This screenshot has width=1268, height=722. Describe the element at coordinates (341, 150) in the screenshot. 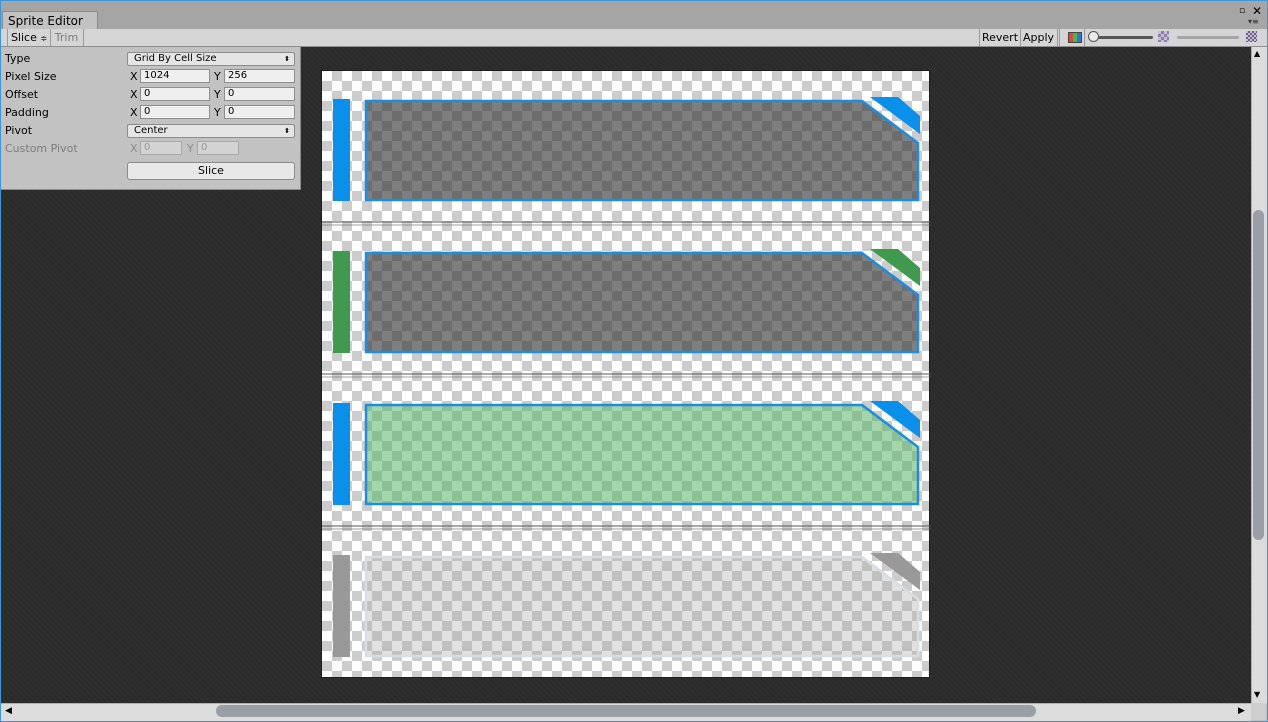

I see `sprite-blue-frame-dark-accent-bar` at that location.